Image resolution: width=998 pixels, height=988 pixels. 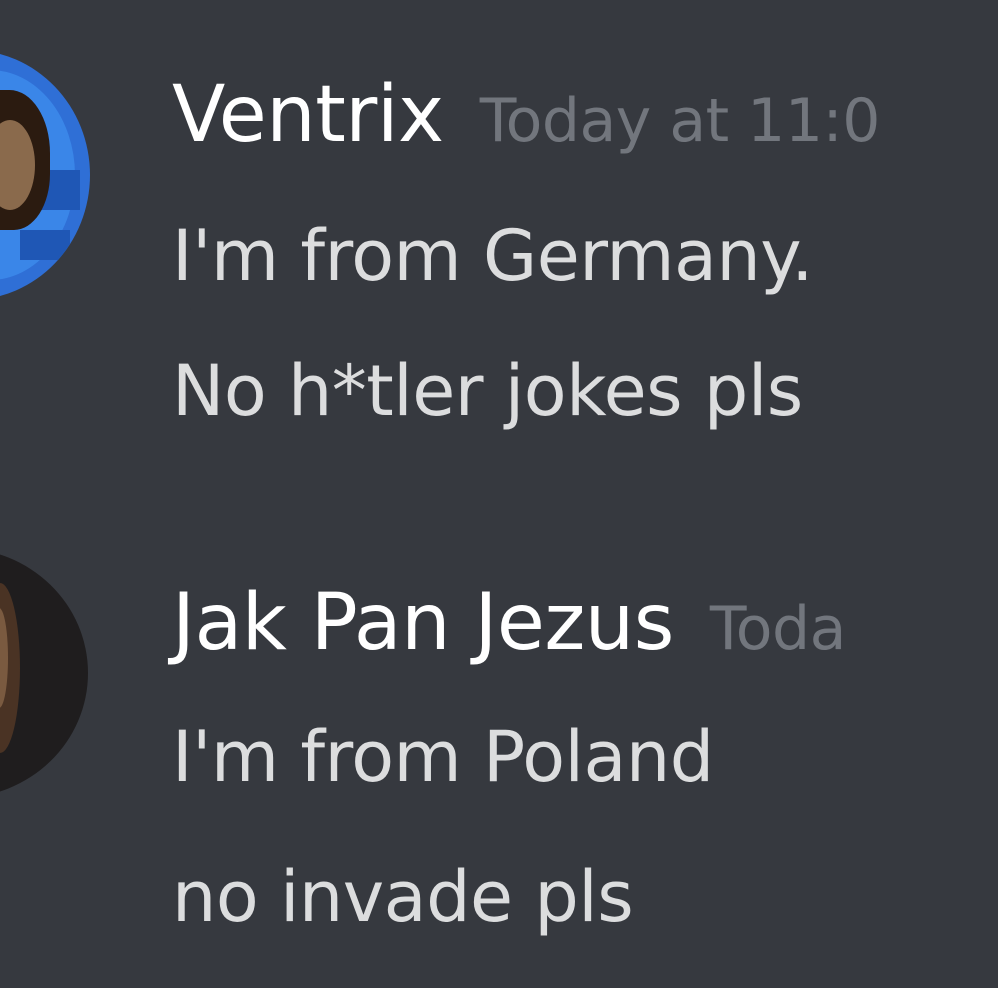 What do you see at coordinates (778, 629) in the screenshot?
I see `timestamp: Toda` at bounding box center [778, 629].